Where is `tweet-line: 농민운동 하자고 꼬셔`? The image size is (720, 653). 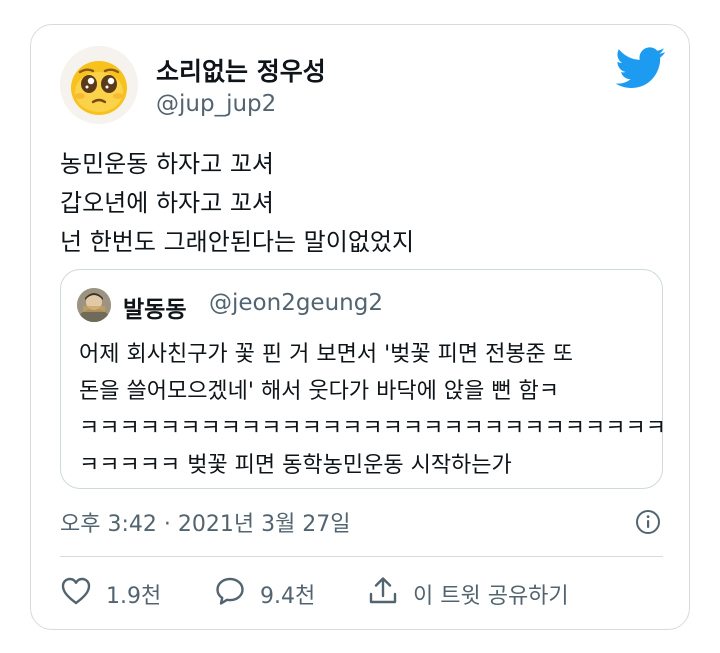 tweet-line: 농민운동 하자고 꼬셔 is located at coordinates (167, 164).